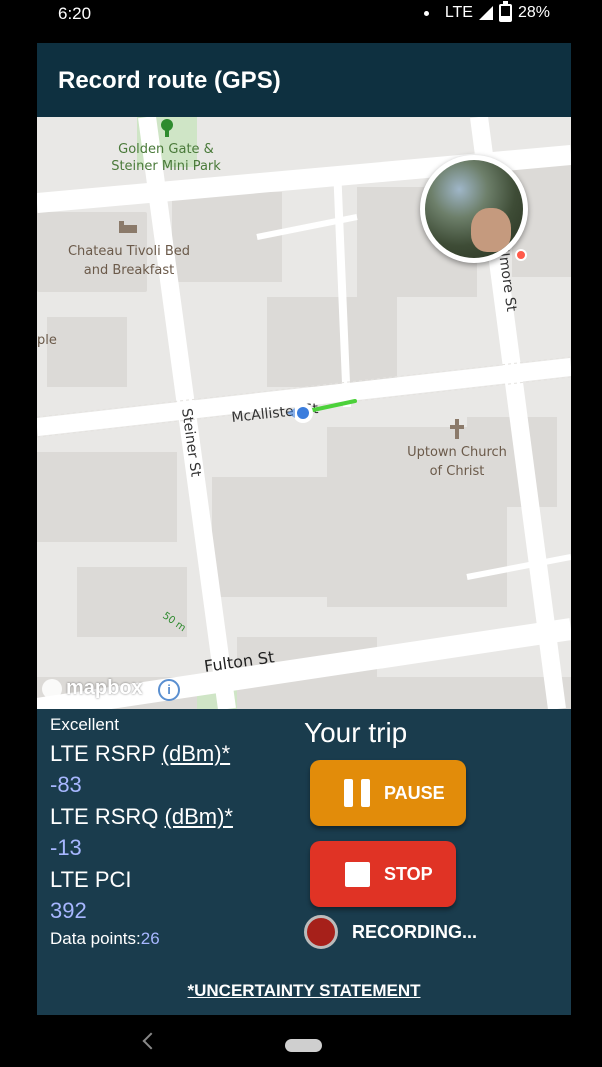 This screenshot has width=602, height=1067. I want to click on status-bar: 6:20 LTE 28%, so click(301, 14).